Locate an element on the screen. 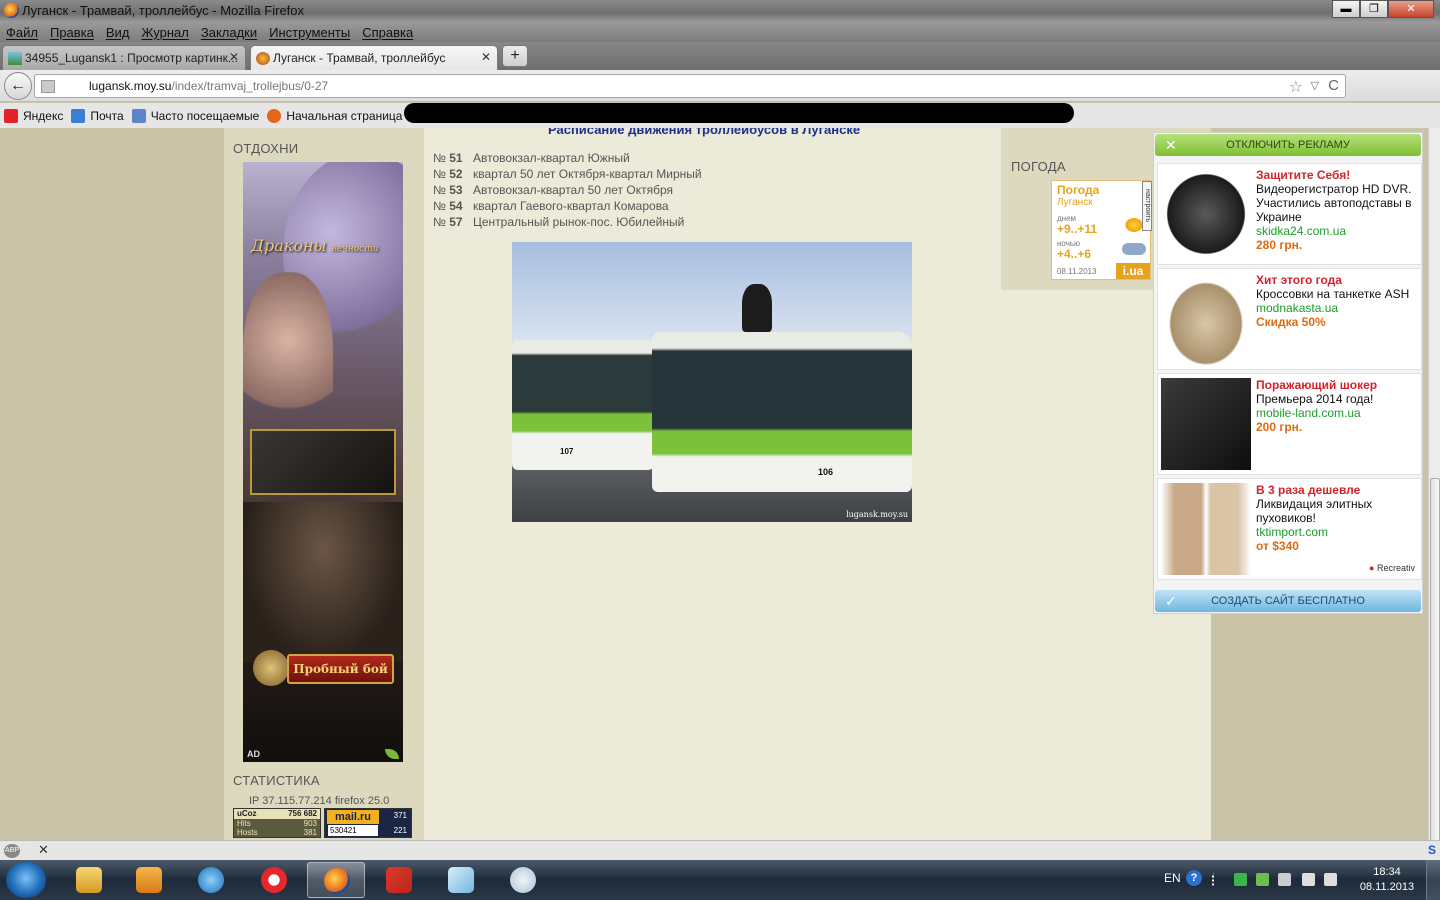  addon-s-icon: S is located at coordinates (1432, 850).